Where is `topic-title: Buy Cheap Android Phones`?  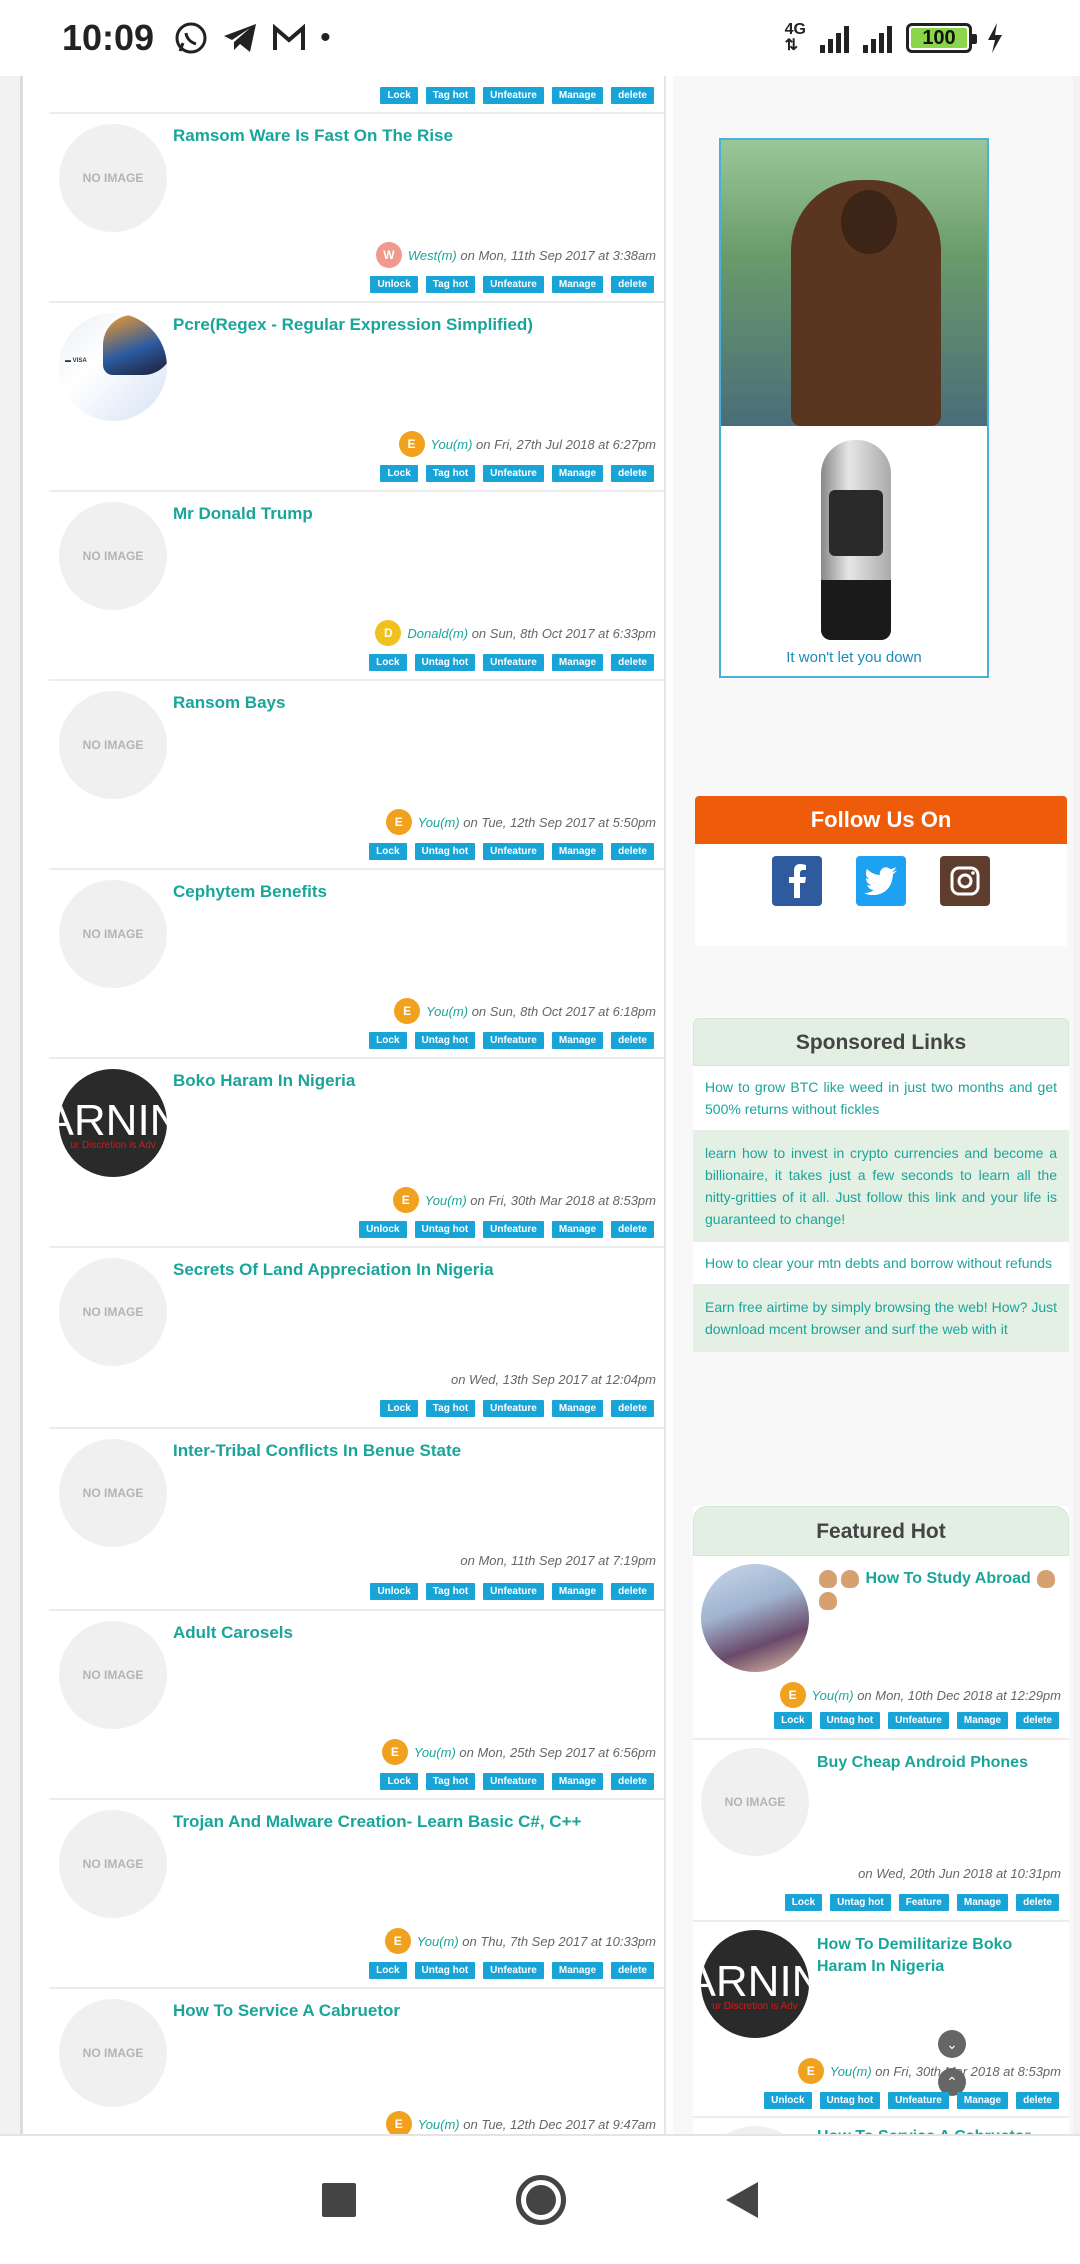
topic-title: Buy Cheap Android Phones is located at coordinates (940, 1763).